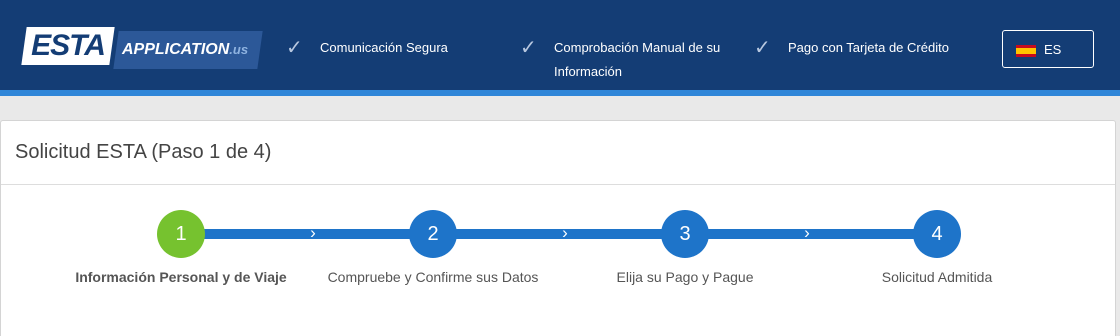 This screenshot has width=1120, height=336. I want to click on step-2-indicator: 2, so click(433, 234).